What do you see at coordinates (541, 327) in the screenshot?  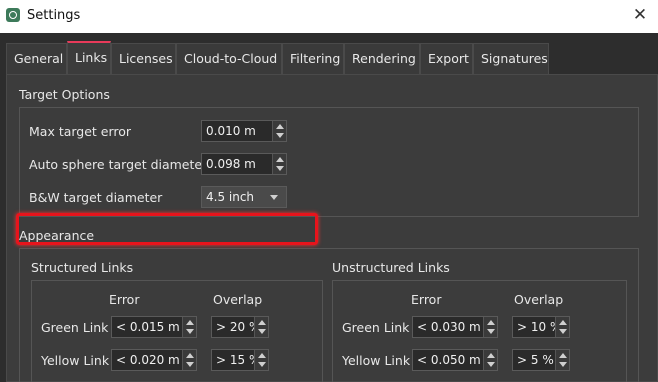 I see `unstructured-green-overlap-spinbox: > 10 %` at bounding box center [541, 327].